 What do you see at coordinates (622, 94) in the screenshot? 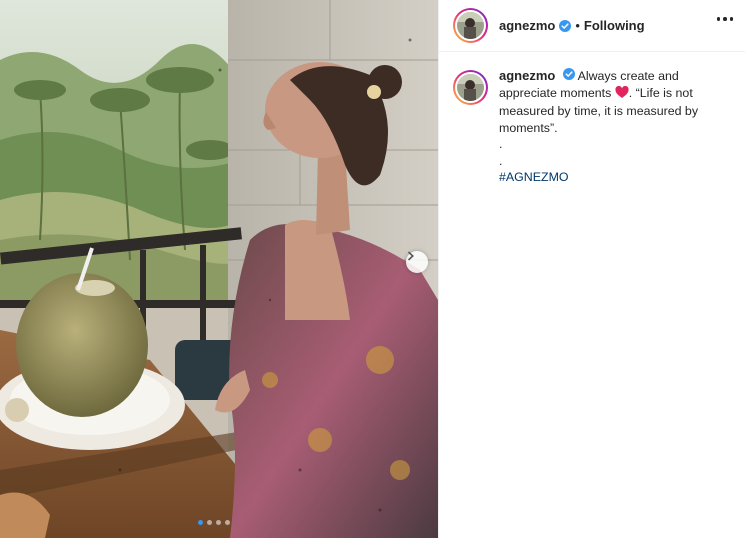
I see `heart-emoji-icon` at bounding box center [622, 94].